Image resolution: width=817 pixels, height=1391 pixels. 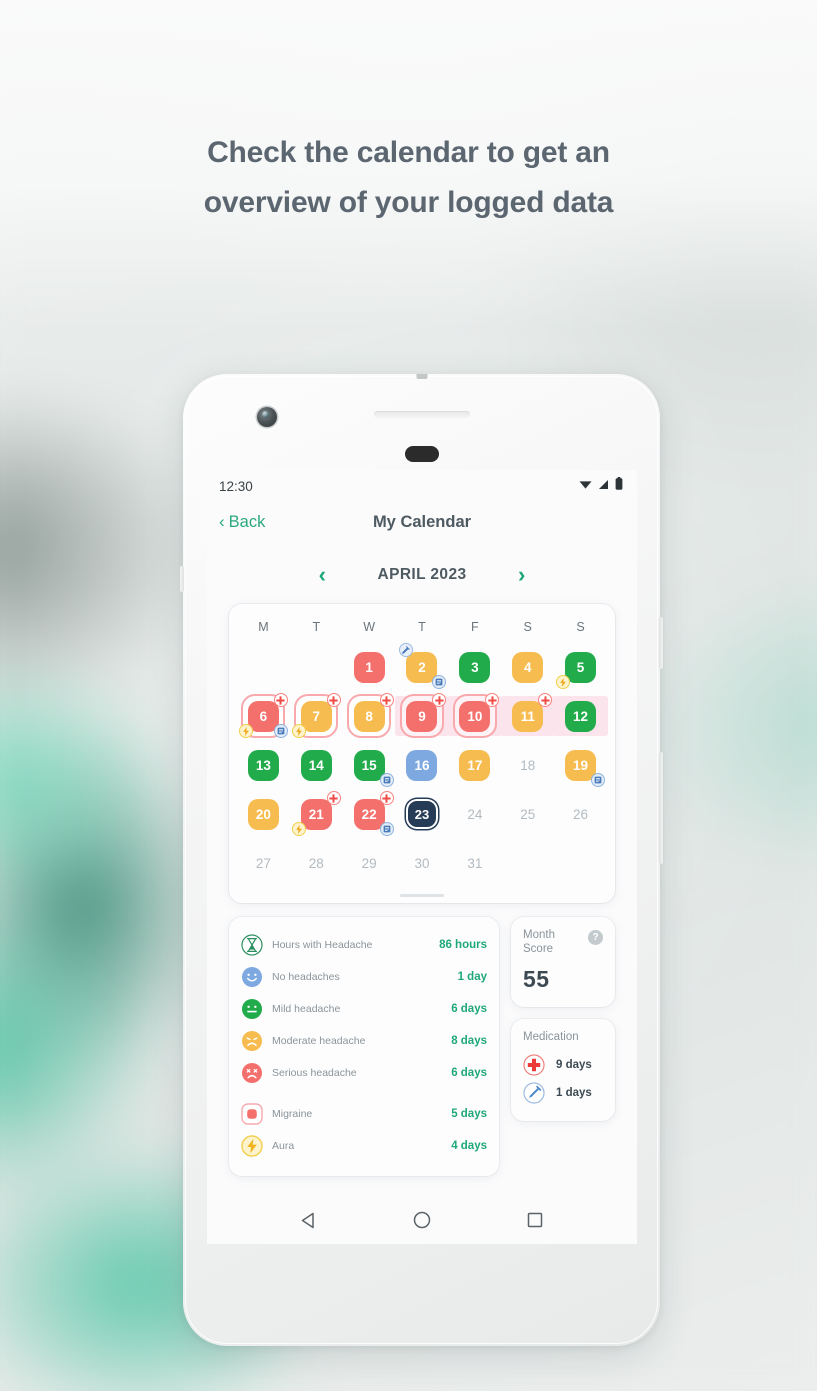 What do you see at coordinates (369, 765) in the screenshot?
I see `calendar-day-cell: 15` at bounding box center [369, 765].